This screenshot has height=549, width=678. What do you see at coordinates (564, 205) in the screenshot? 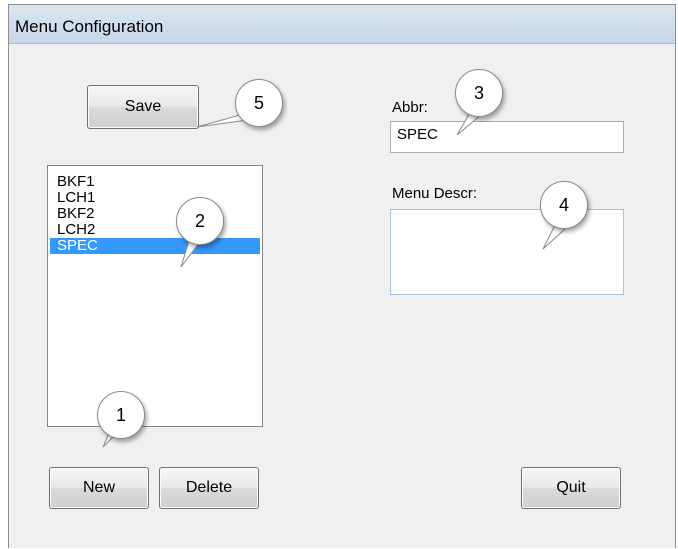
I see `callout-4: 4` at bounding box center [564, 205].